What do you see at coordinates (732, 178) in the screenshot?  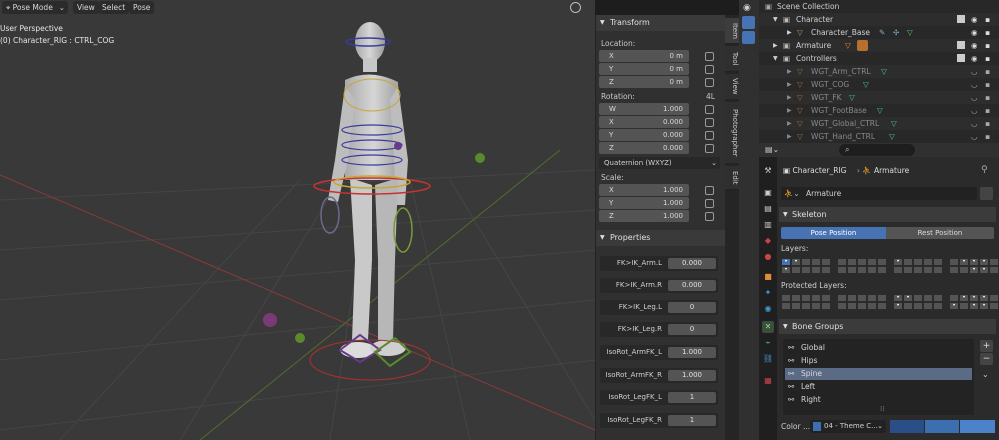 I see `tab-edit: Edit` at bounding box center [732, 178].